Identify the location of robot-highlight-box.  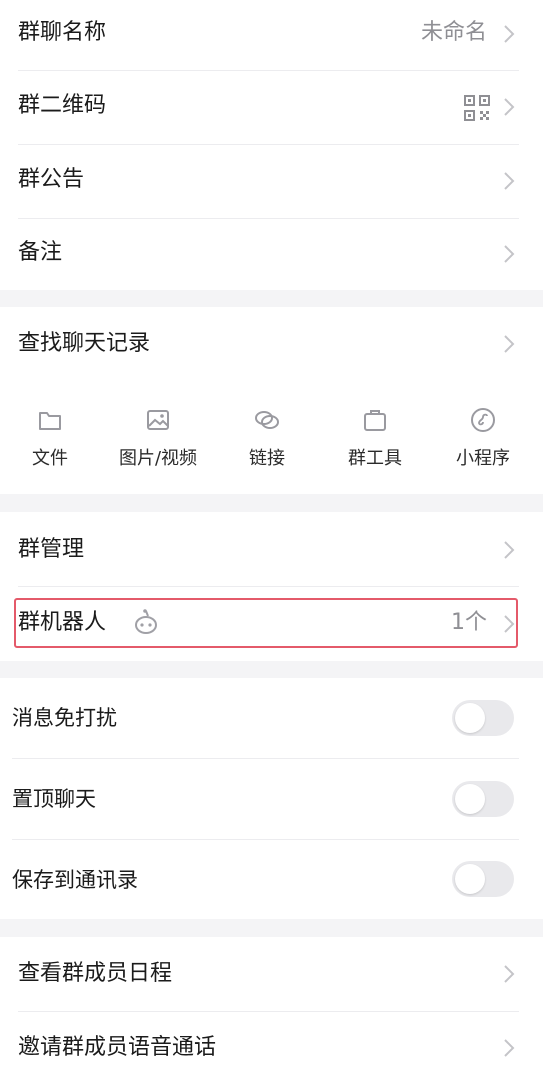
(266, 623).